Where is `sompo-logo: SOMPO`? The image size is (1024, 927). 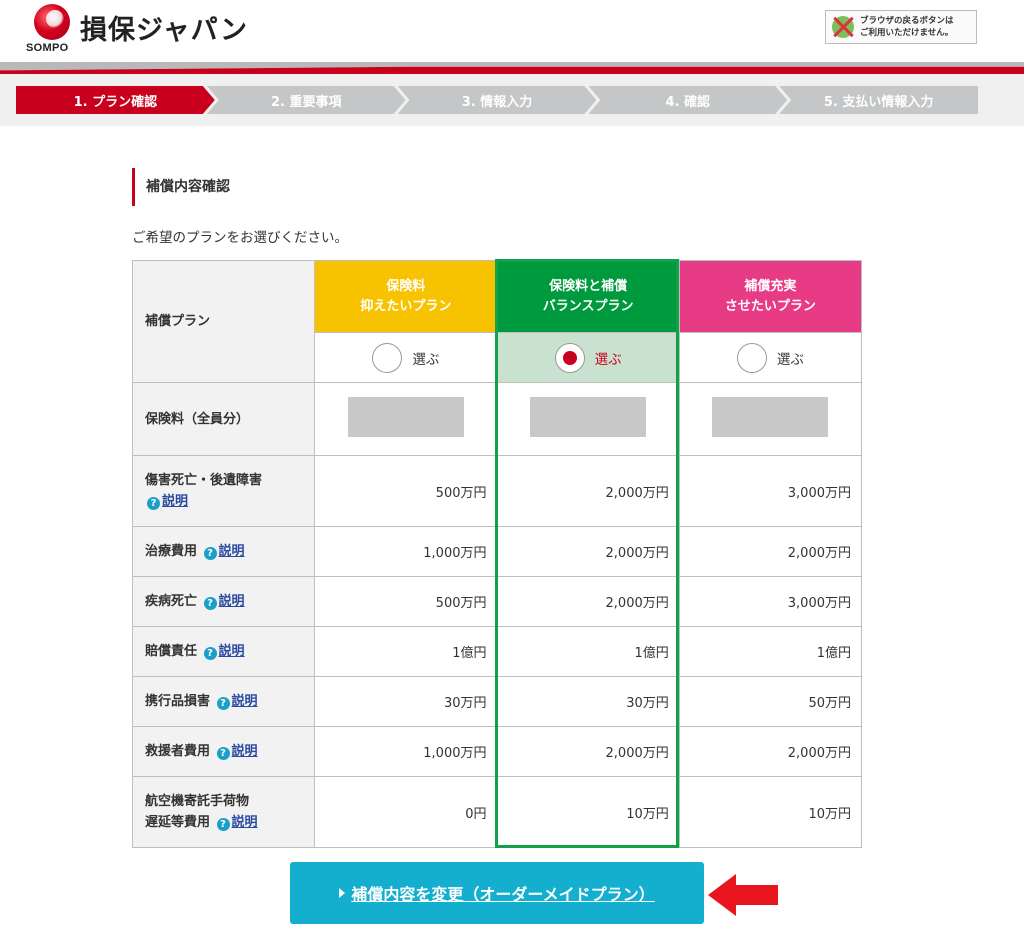
sompo-logo: SOMPO is located at coordinates (51, 30).